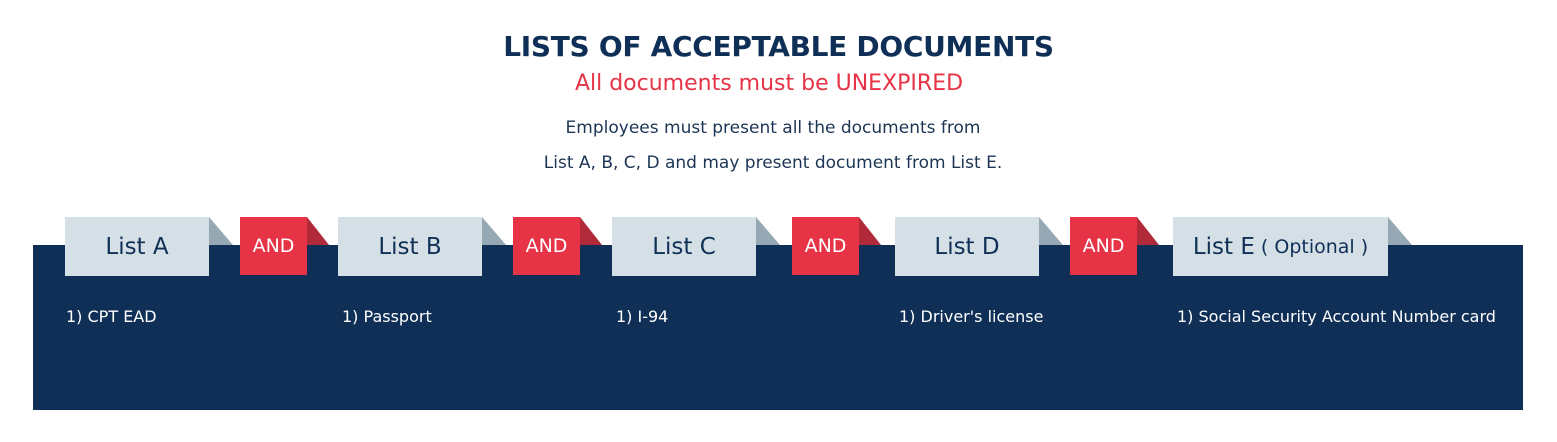  I want to click on and-connector-1: AND, so click(273, 246).